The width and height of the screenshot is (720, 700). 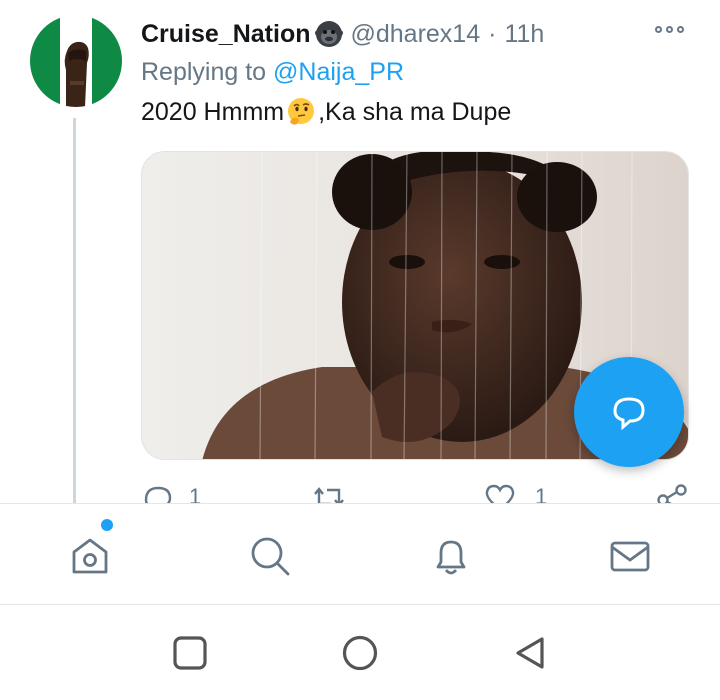 I want to click on home-circle-icon, so click(x=360, y=653).